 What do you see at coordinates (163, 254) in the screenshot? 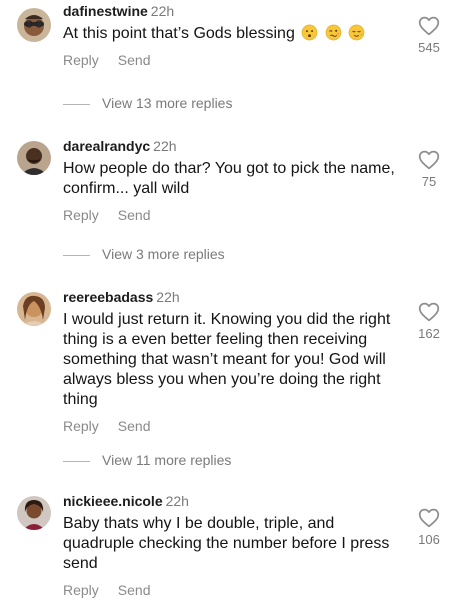
I see `view-more-replies-label: View 3 more replies` at bounding box center [163, 254].